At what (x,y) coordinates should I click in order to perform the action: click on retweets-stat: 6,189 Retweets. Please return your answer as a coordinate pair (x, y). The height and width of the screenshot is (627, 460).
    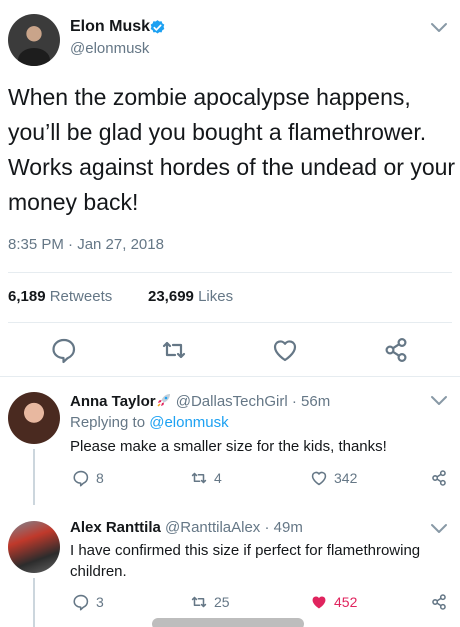
    Looking at the image, I should click on (60, 296).